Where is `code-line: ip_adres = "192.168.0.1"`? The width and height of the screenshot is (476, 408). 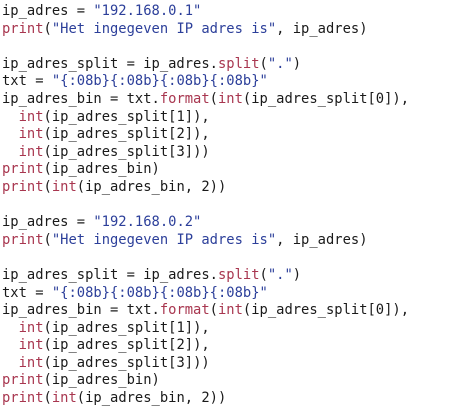 code-line: ip_adres = "192.168.0.1" is located at coordinates (238, 12).